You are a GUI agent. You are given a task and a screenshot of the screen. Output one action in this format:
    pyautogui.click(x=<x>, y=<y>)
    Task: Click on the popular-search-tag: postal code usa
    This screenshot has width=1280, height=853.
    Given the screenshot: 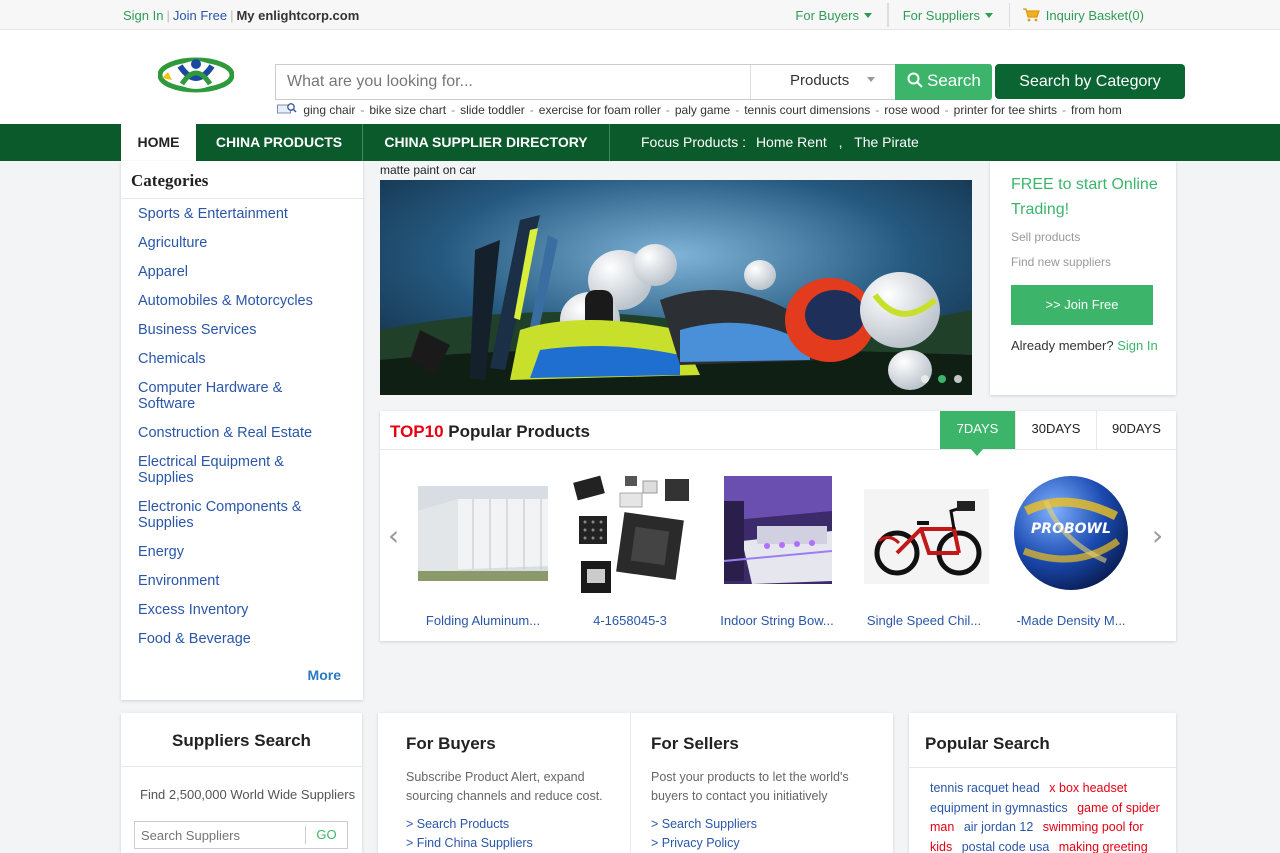 What is the action you would take?
    pyautogui.click(x=1006, y=846)
    